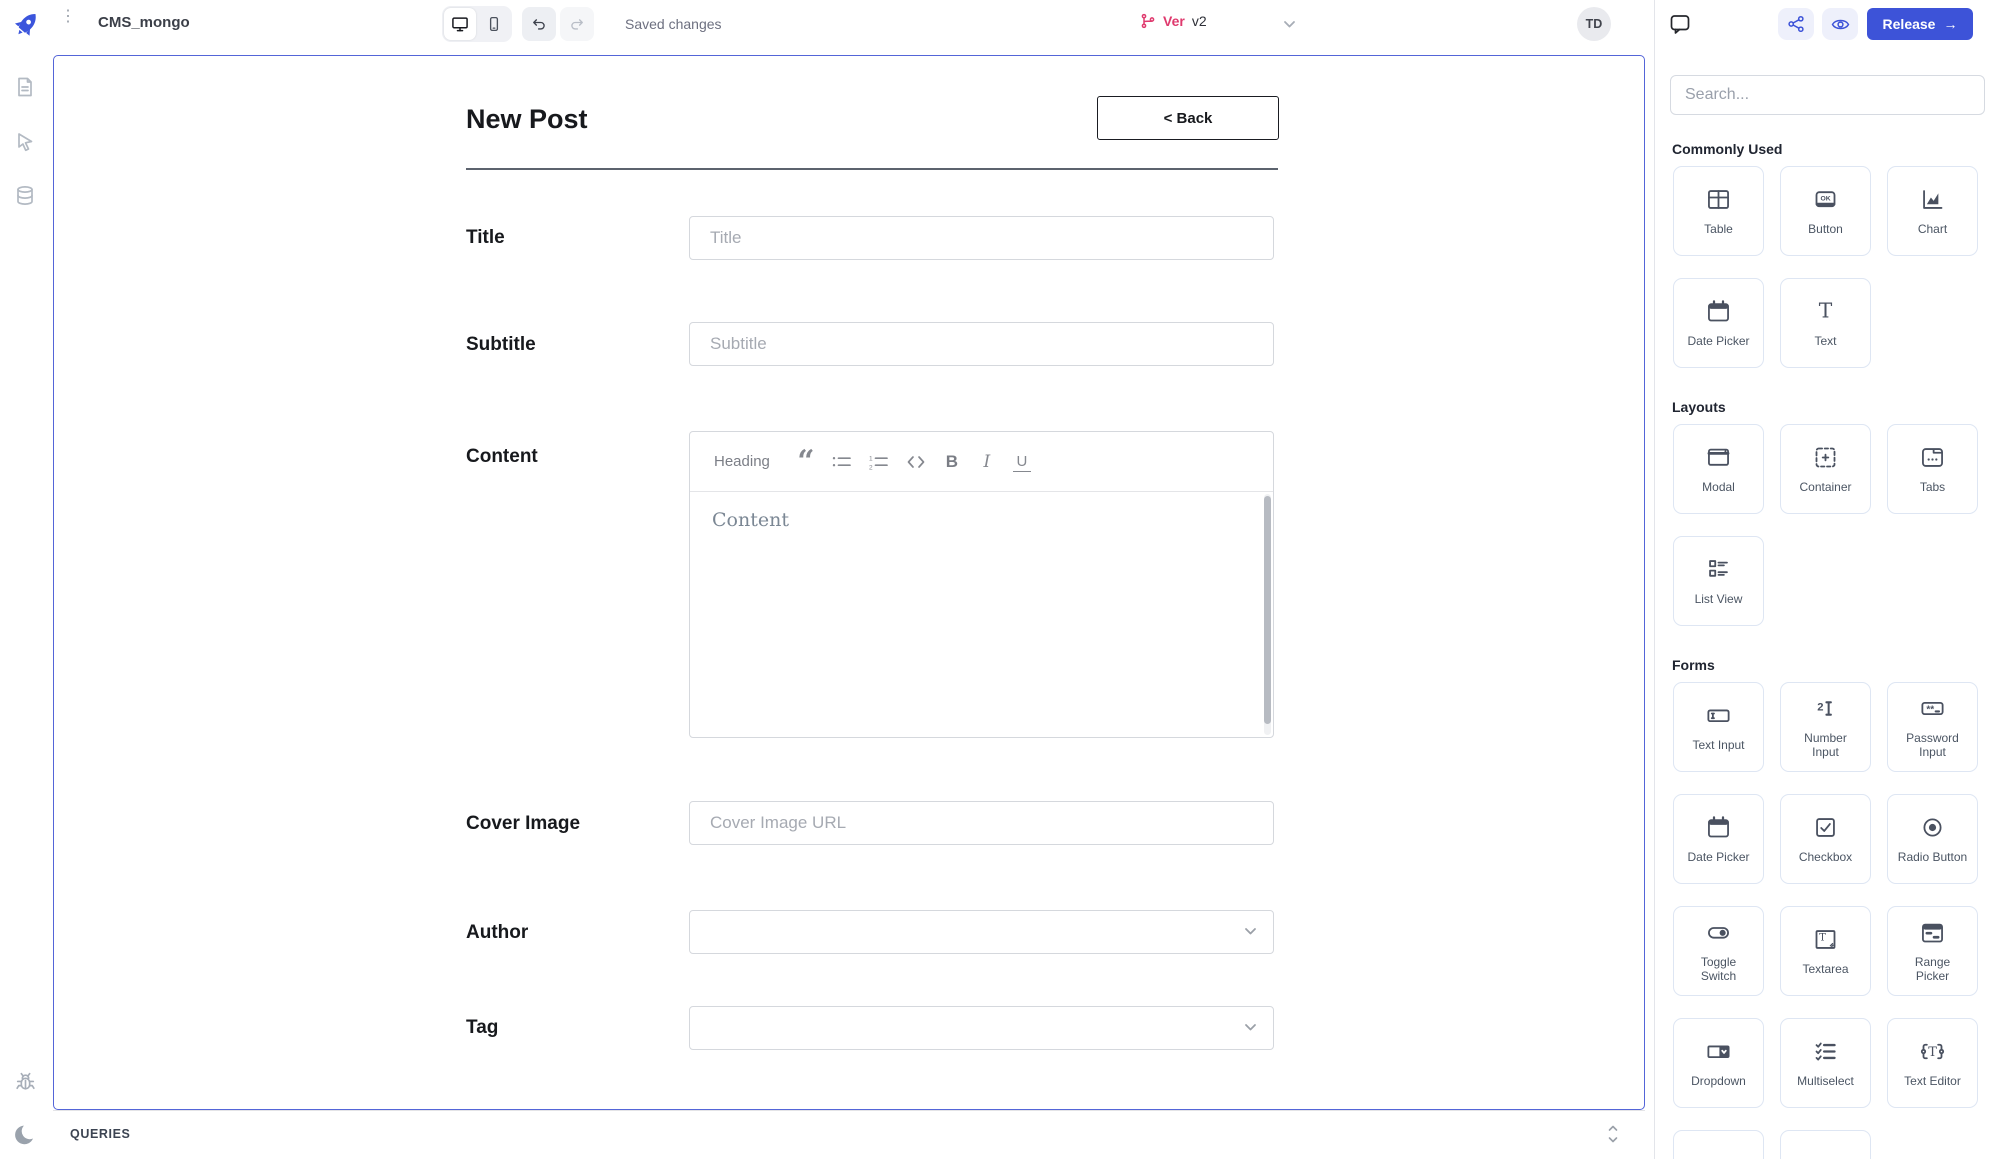 This screenshot has width=2000, height=1159. I want to click on widget-card-radio-button: Radio Button, so click(1932, 839).